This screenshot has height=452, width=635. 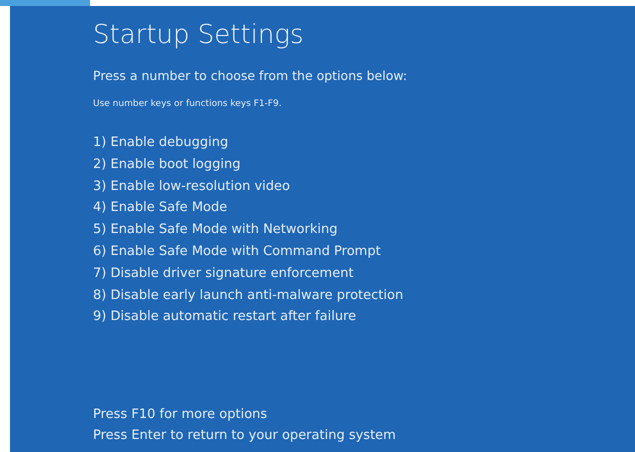 I want to click on startup-option: 7) Disable driver signature enforcement, so click(x=364, y=273).